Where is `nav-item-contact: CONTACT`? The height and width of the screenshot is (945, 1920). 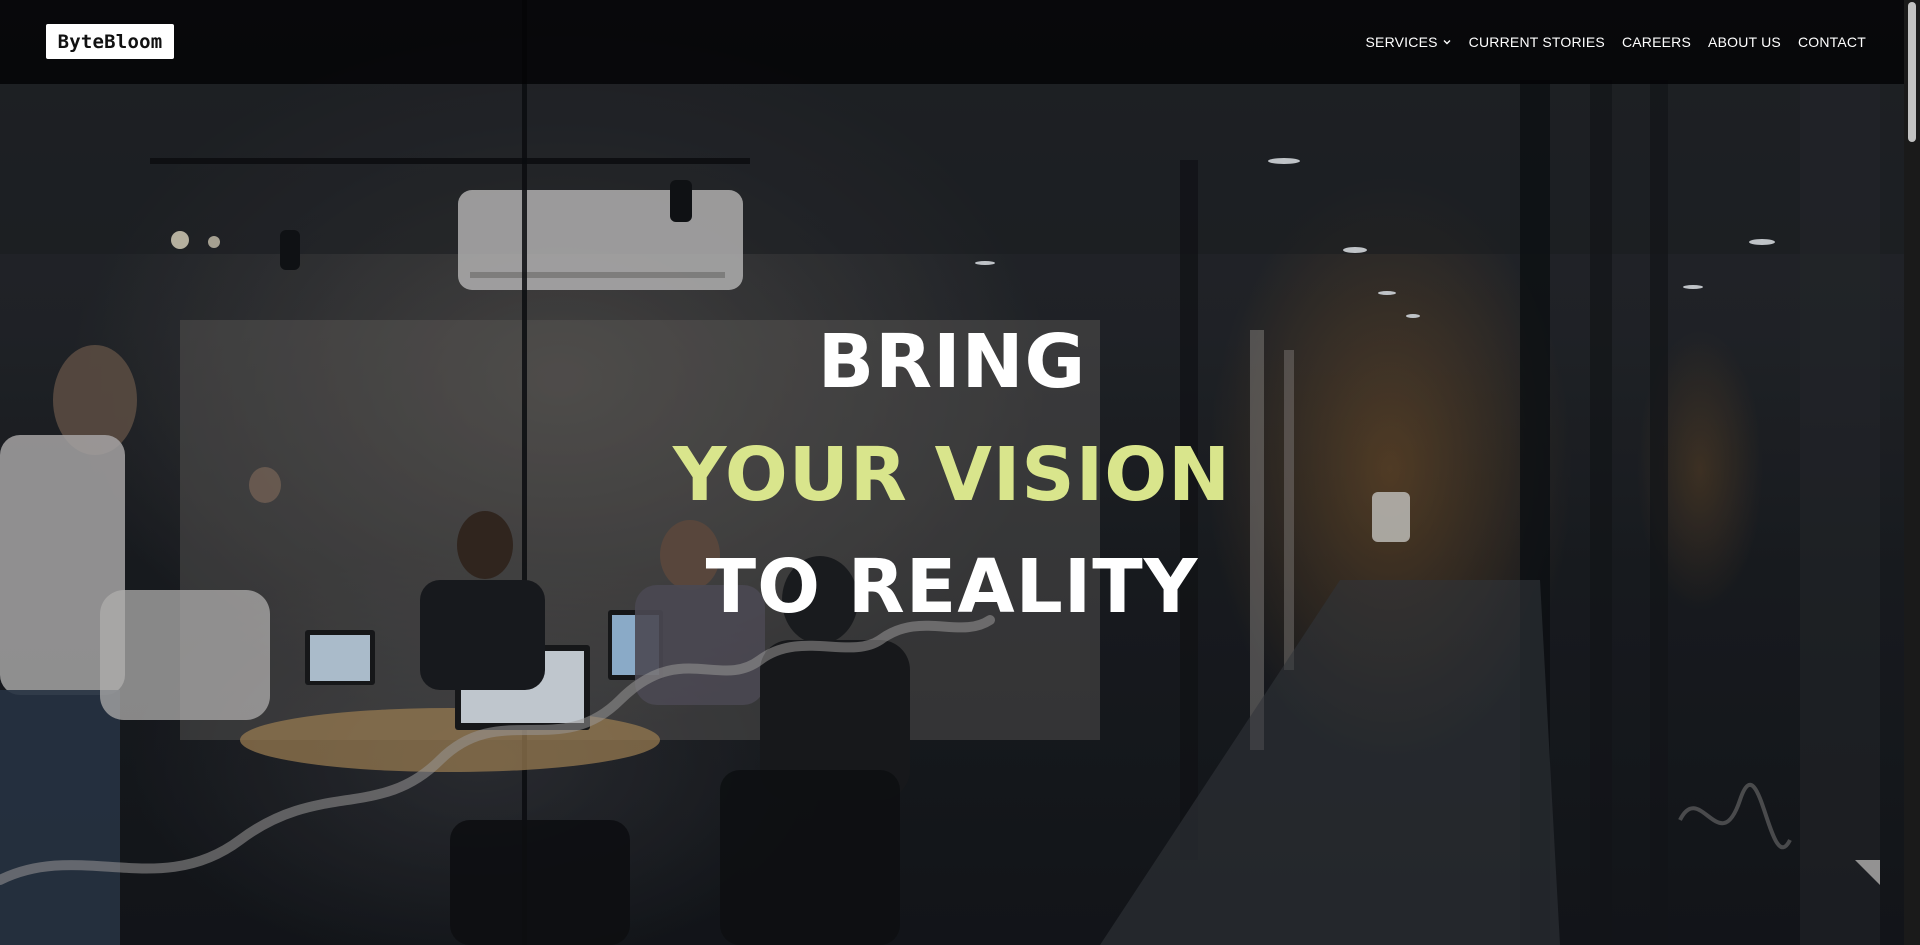
nav-item-contact: CONTACT is located at coordinates (1832, 42).